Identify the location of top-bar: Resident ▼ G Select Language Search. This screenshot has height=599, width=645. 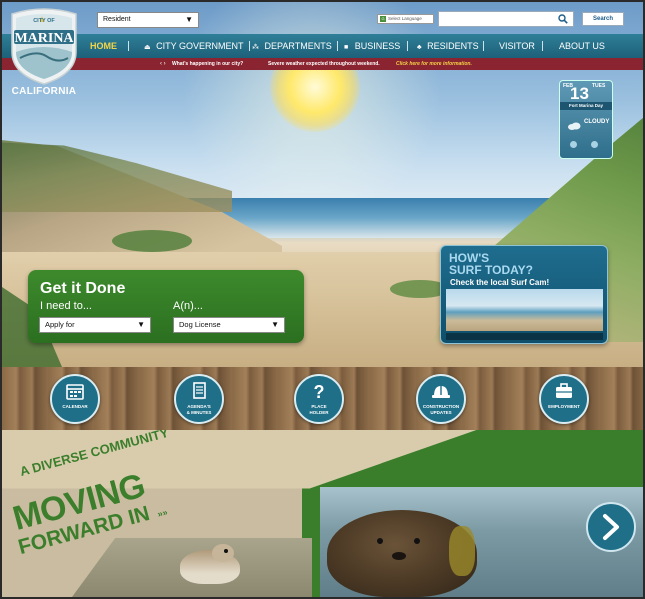
(322, 18).